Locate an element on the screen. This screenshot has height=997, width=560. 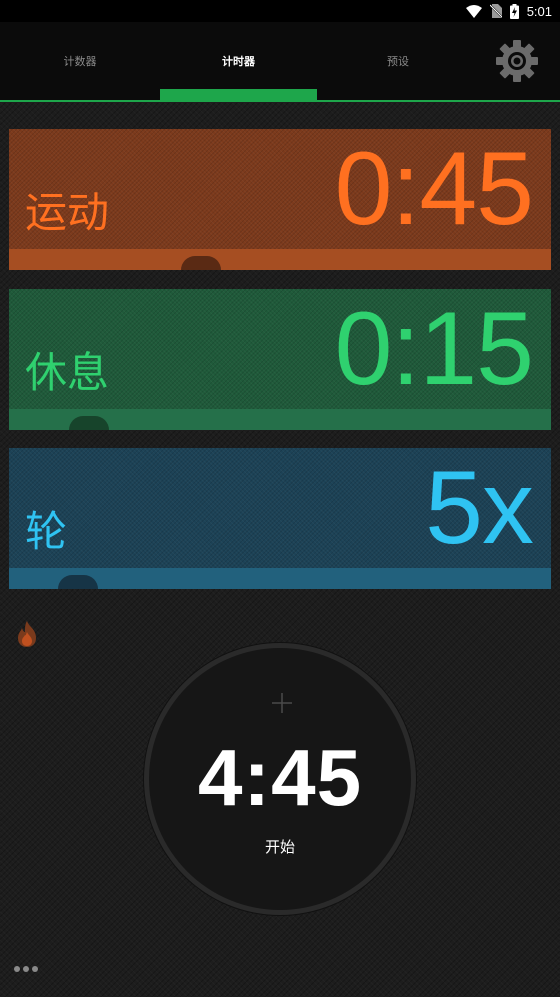
rest-time: 0:15 is located at coordinates (434, 349).